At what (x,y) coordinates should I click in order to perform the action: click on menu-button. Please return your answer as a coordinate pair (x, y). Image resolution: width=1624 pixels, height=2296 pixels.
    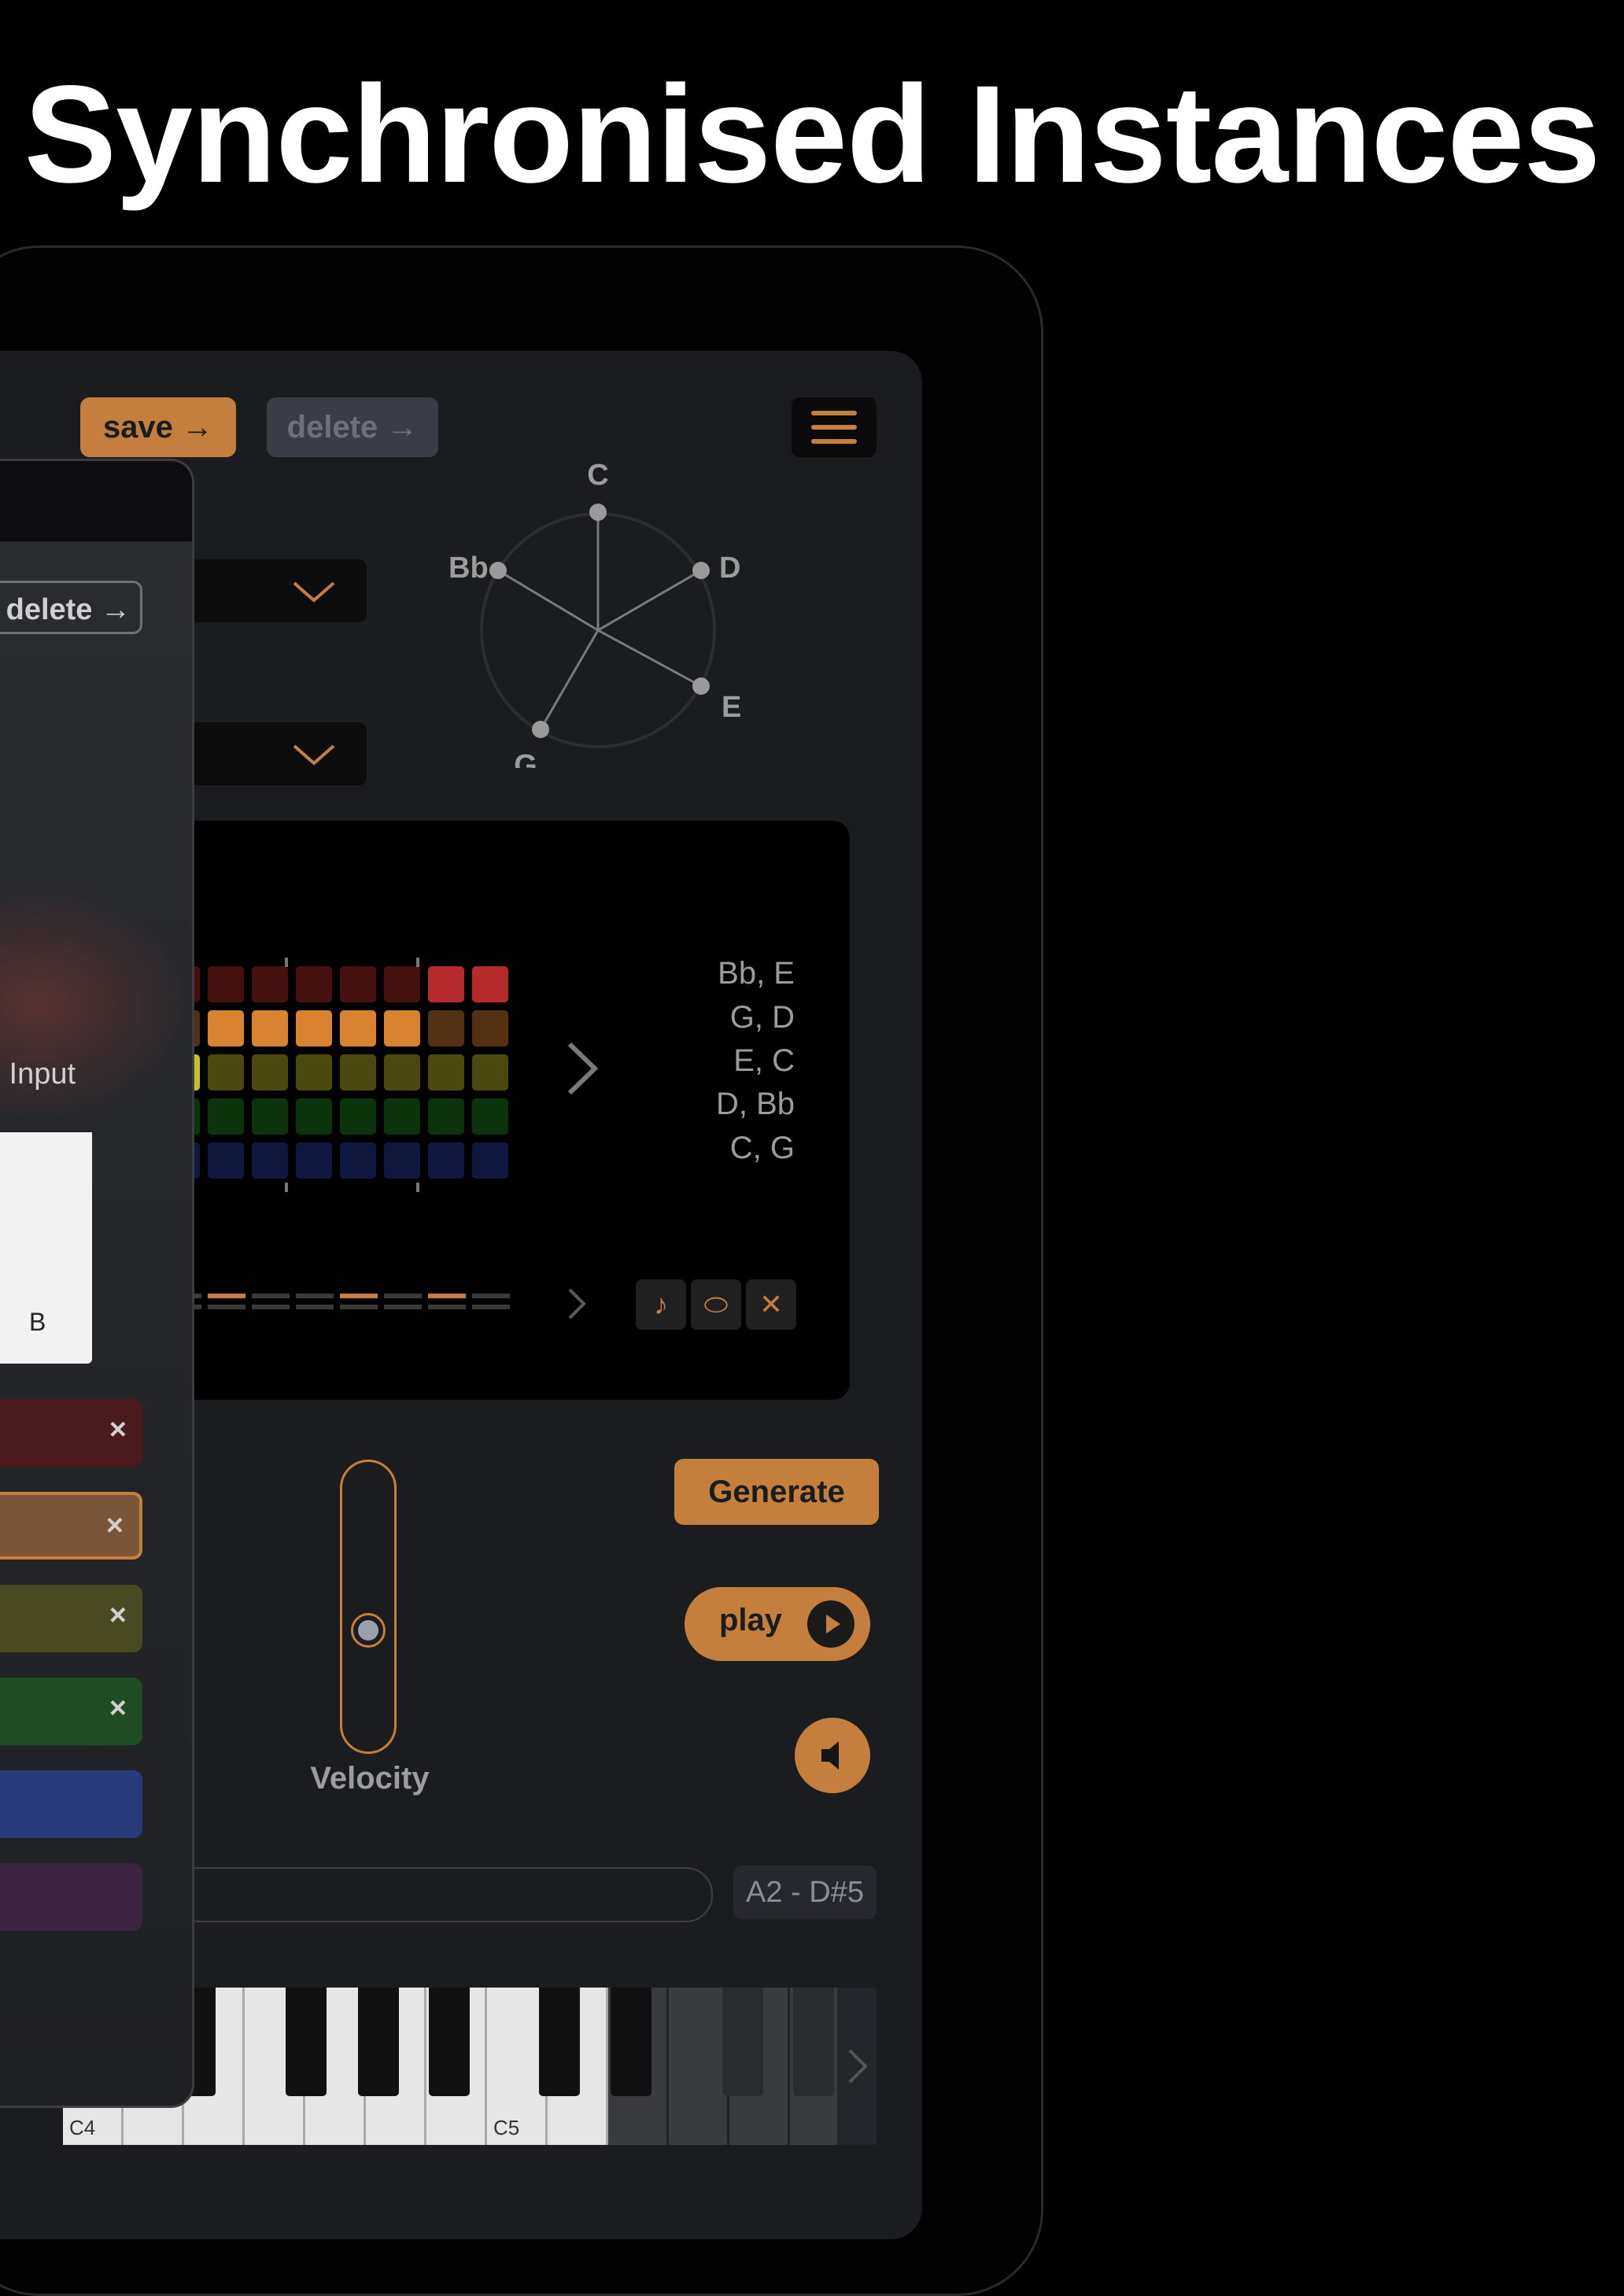
    Looking at the image, I should click on (834, 427).